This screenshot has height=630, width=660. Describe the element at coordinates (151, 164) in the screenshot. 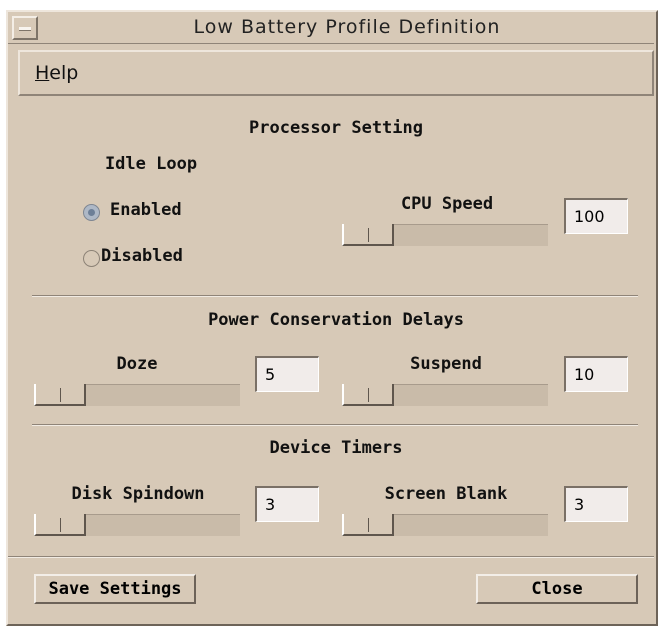

I see `idle-loop-label: Idle Loop` at that location.